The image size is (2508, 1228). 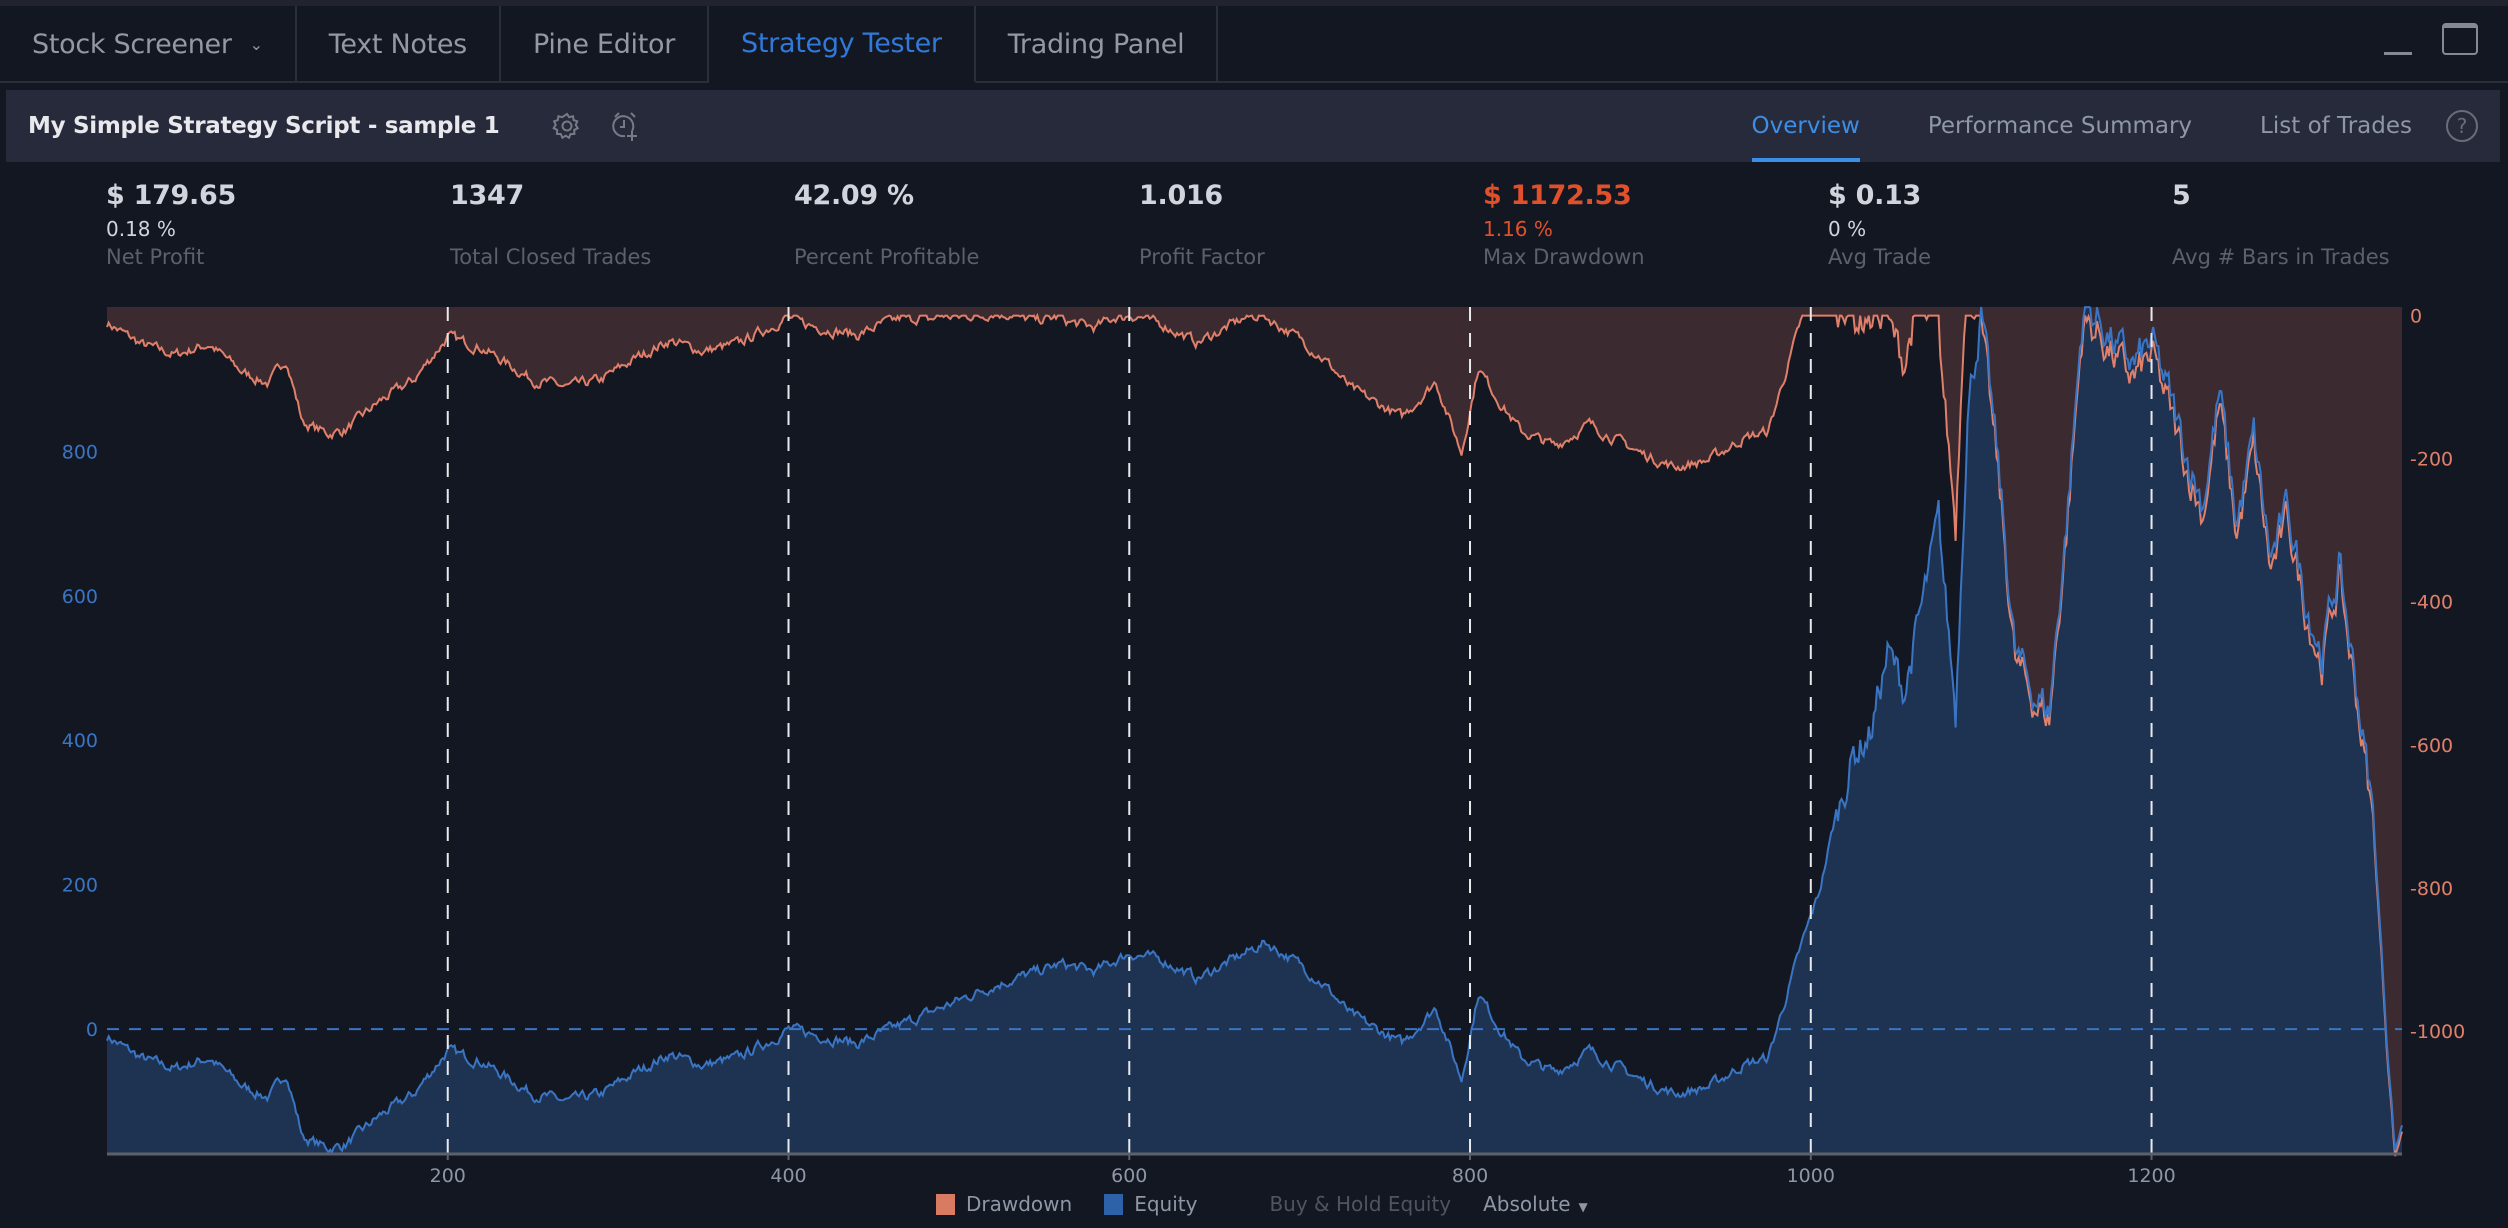 I want to click on tab-pine-editor: Pine Editor, so click(x=605, y=44).